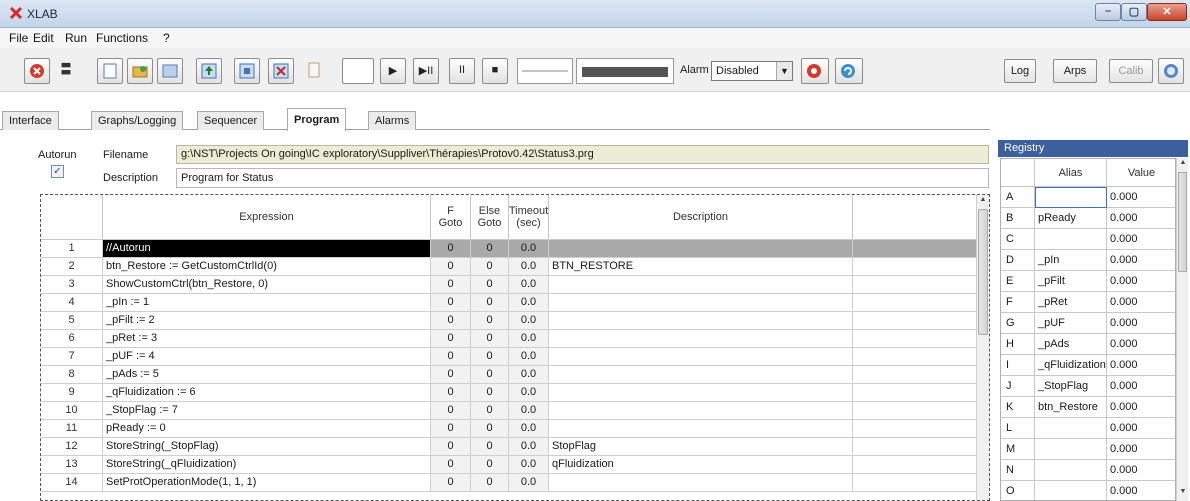 This screenshot has height=501, width=1190. What do you see at coordinates (140, 71) in the screenshot?
I see `open-folder-button` at bounding box center [140, 71].